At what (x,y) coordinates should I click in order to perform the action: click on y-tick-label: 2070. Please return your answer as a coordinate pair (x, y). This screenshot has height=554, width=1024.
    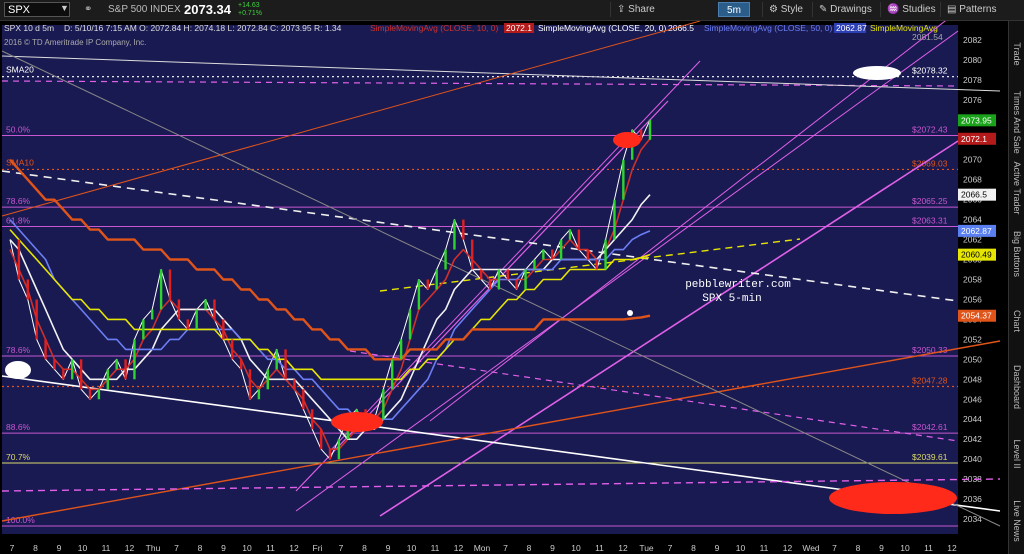
    Looking at the image, I should click on (972, 160).